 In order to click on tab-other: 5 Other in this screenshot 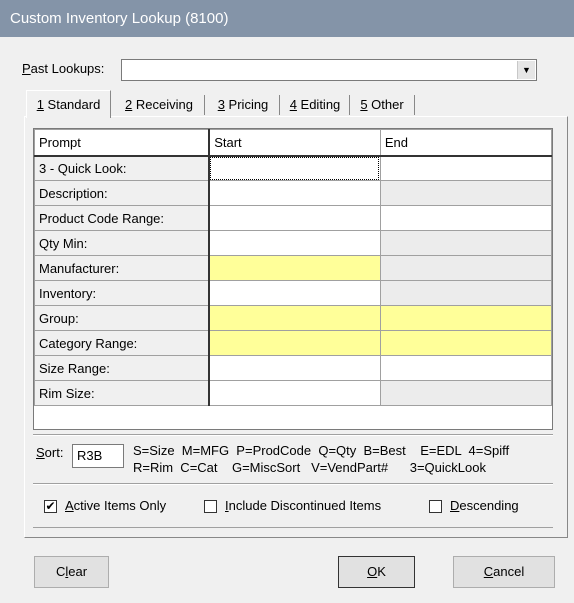, I will do `click(382, 105)`.